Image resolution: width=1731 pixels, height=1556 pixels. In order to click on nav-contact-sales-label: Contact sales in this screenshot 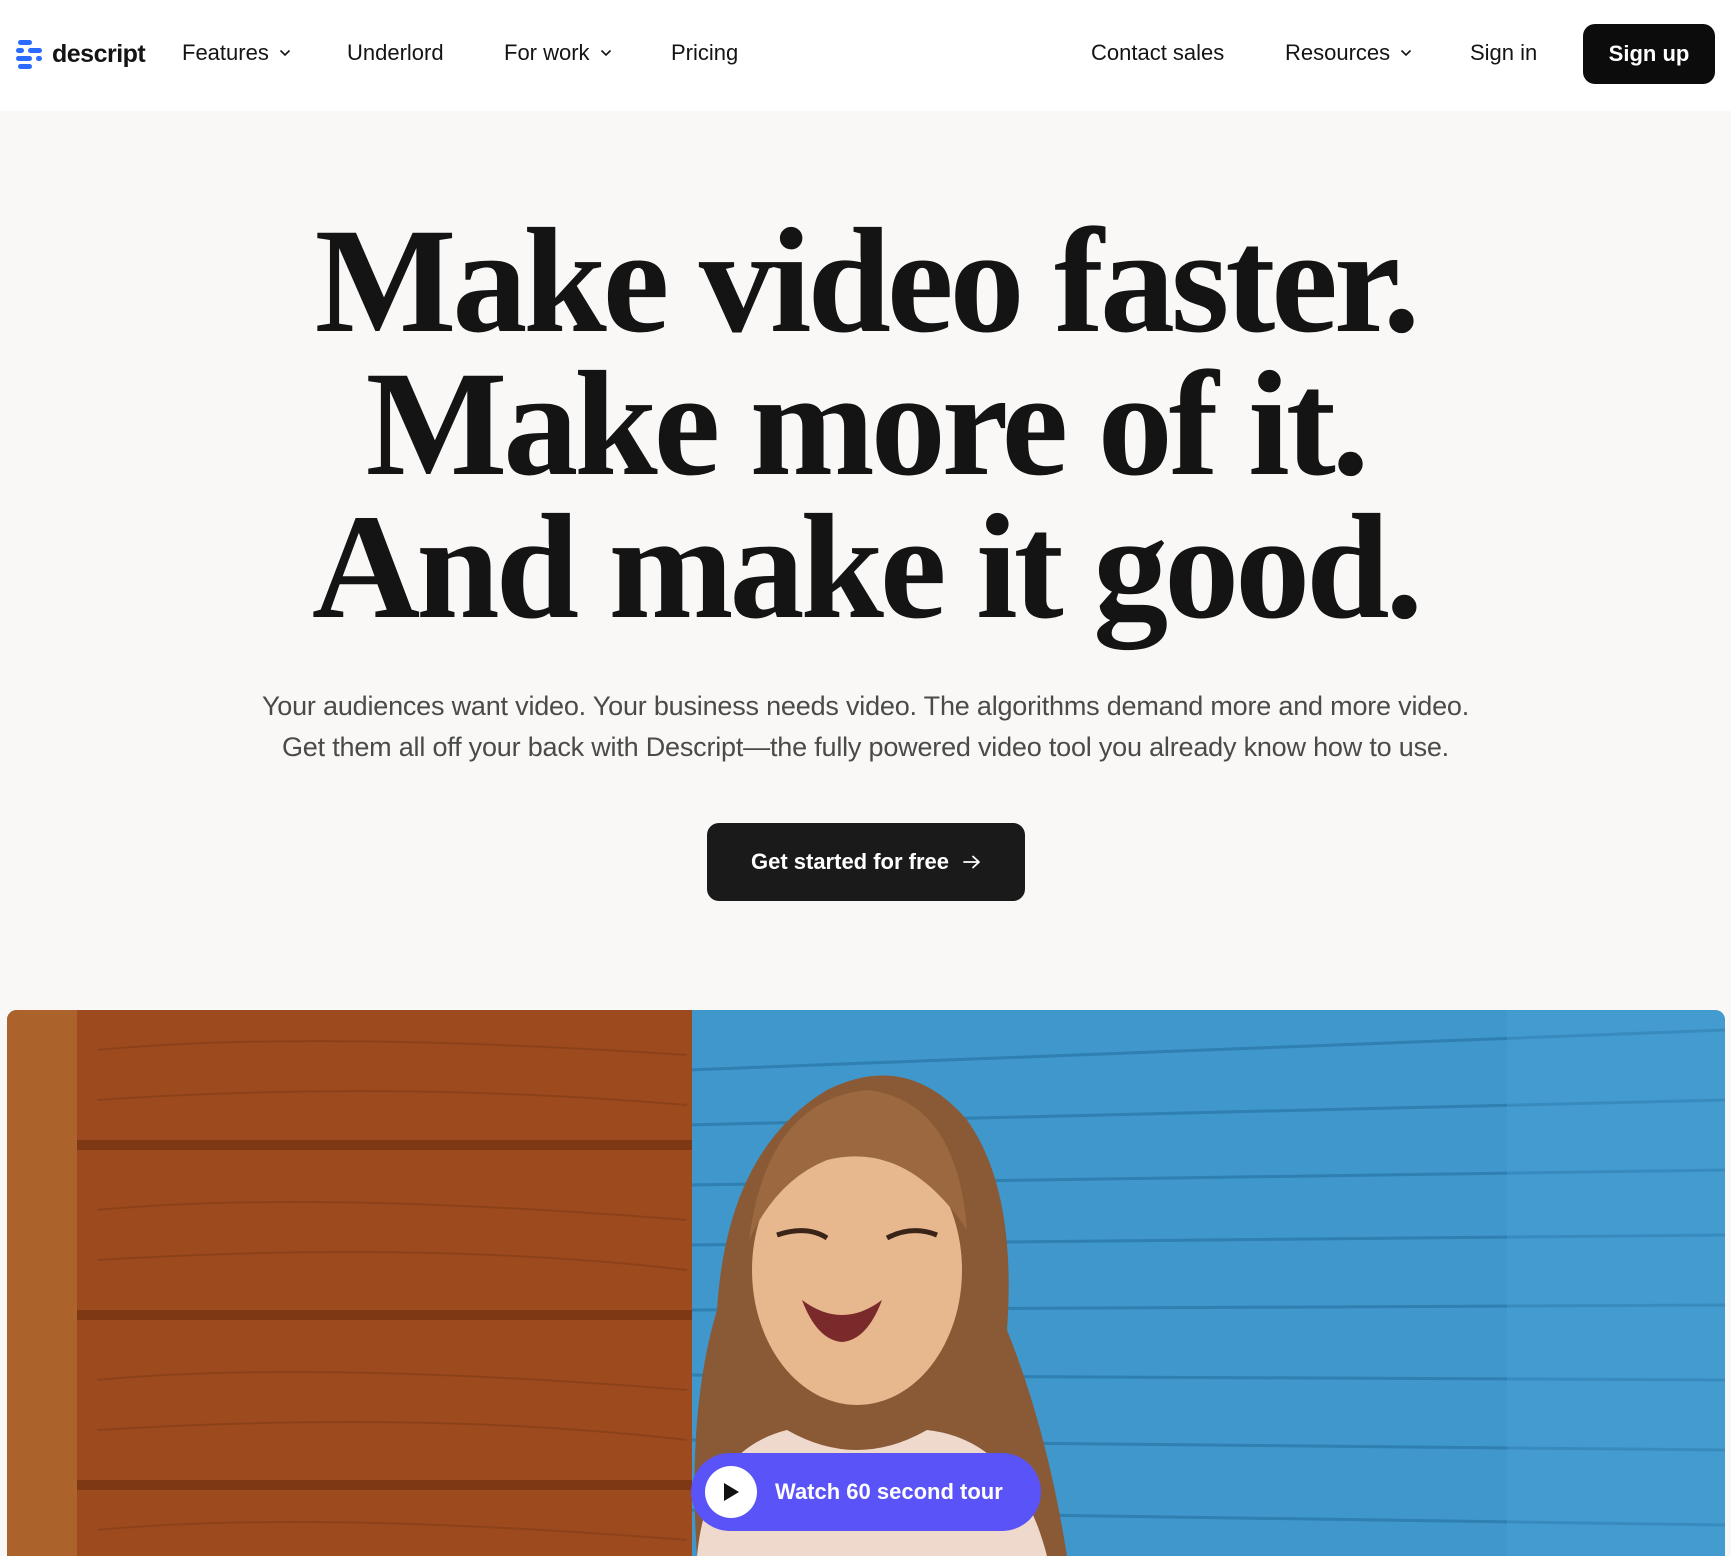, I will do `click(1158, 52)`.